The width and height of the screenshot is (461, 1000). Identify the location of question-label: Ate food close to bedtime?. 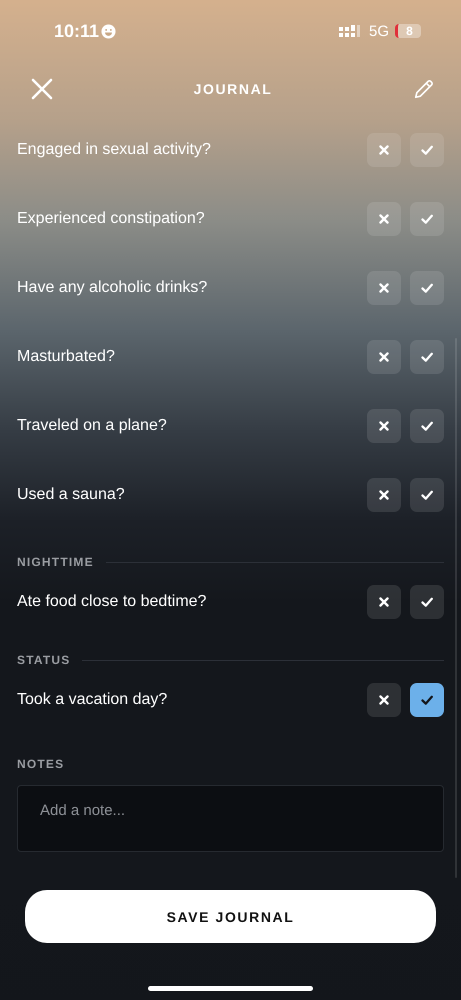
(111, 602).